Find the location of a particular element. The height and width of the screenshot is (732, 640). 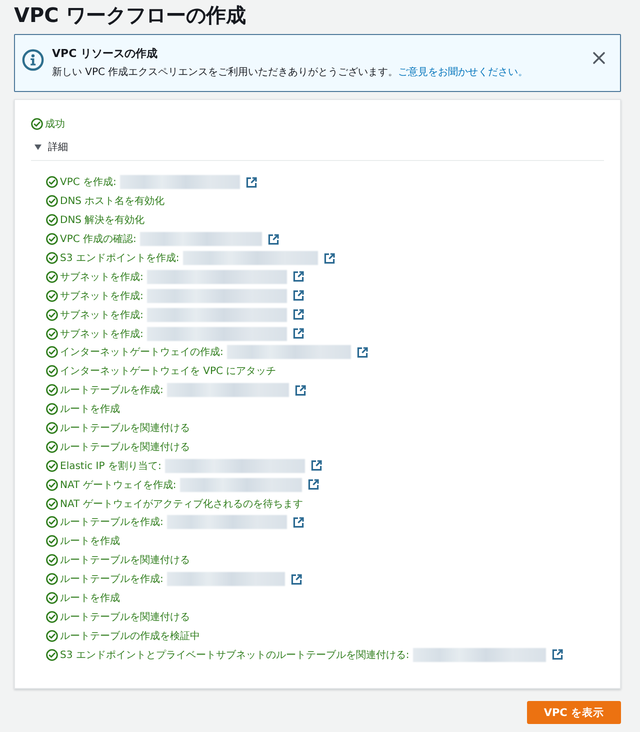

alert-title: VPC リソースの作成 is located at coordinates (105, 53).